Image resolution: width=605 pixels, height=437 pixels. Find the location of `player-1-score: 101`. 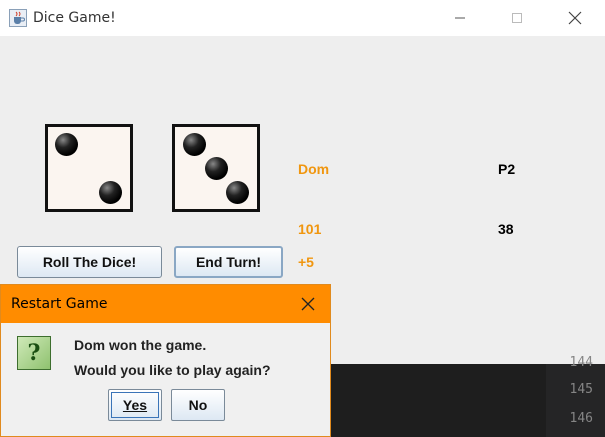

player-1-score: 101 is located at coordinates (310, 229).